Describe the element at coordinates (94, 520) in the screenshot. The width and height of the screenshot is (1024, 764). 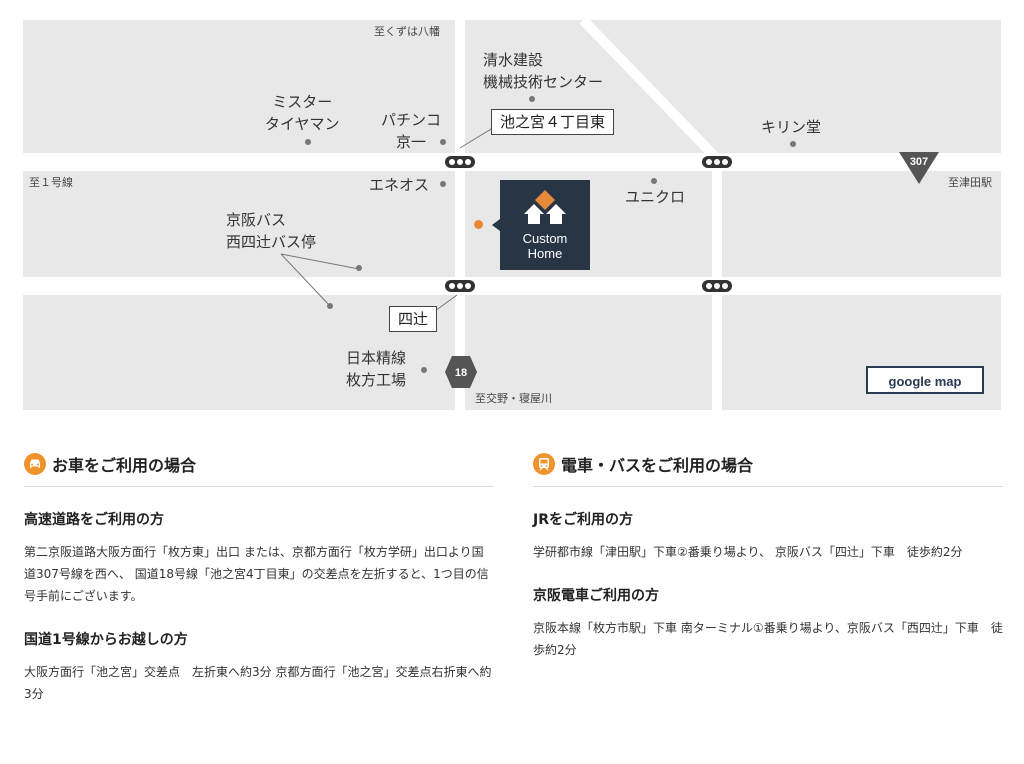
I see `expressway-heading: 高速道路をご利用の方` at that location.